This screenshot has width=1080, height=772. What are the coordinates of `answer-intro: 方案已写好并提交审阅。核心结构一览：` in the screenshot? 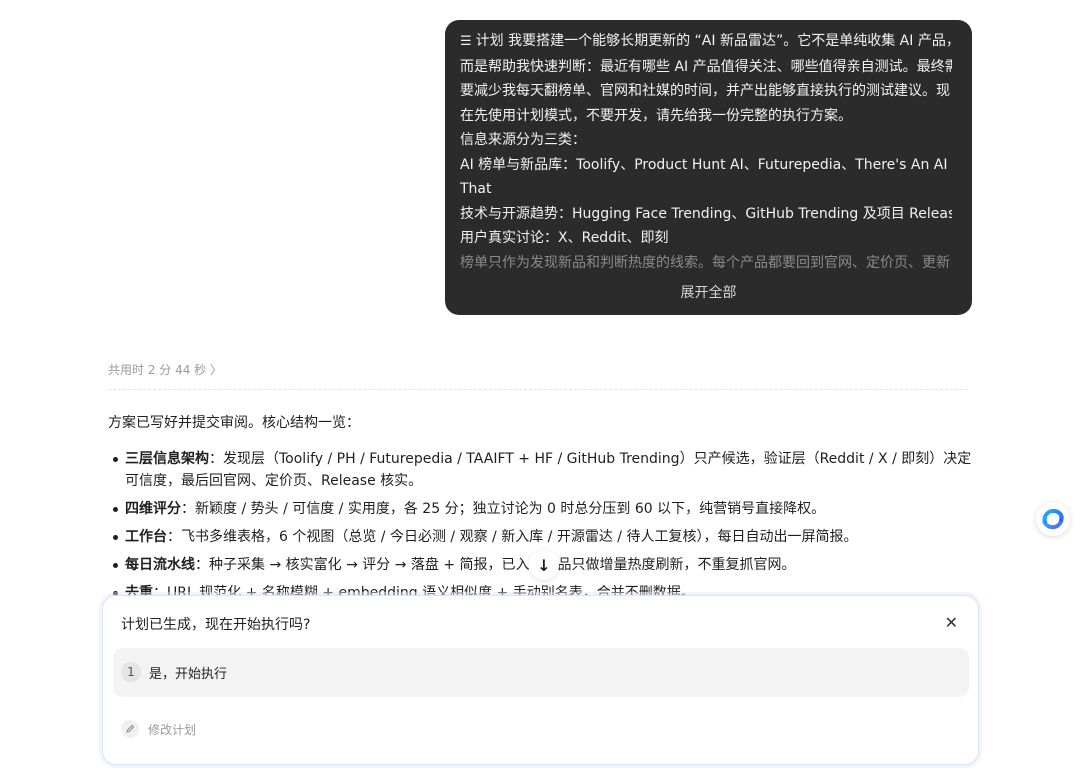 It's located at (234, 423).